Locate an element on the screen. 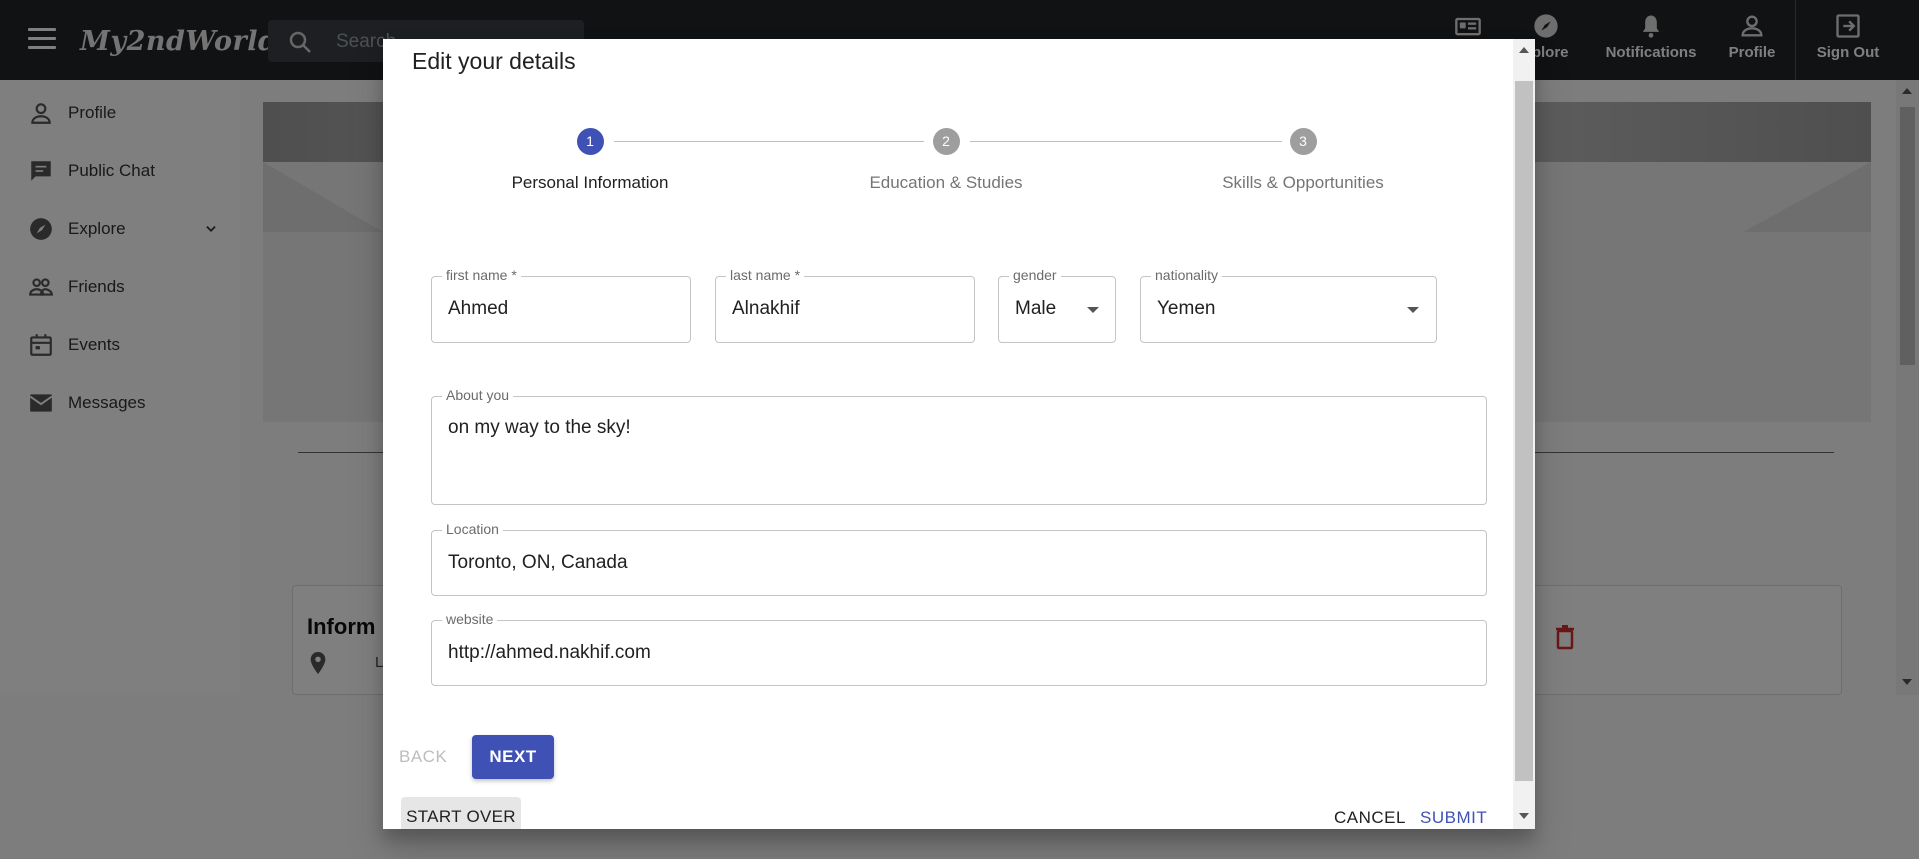 The image size is (1919, 859). about-you-textarea: About you on my way to the sky! is located at coordinates (959, 446).